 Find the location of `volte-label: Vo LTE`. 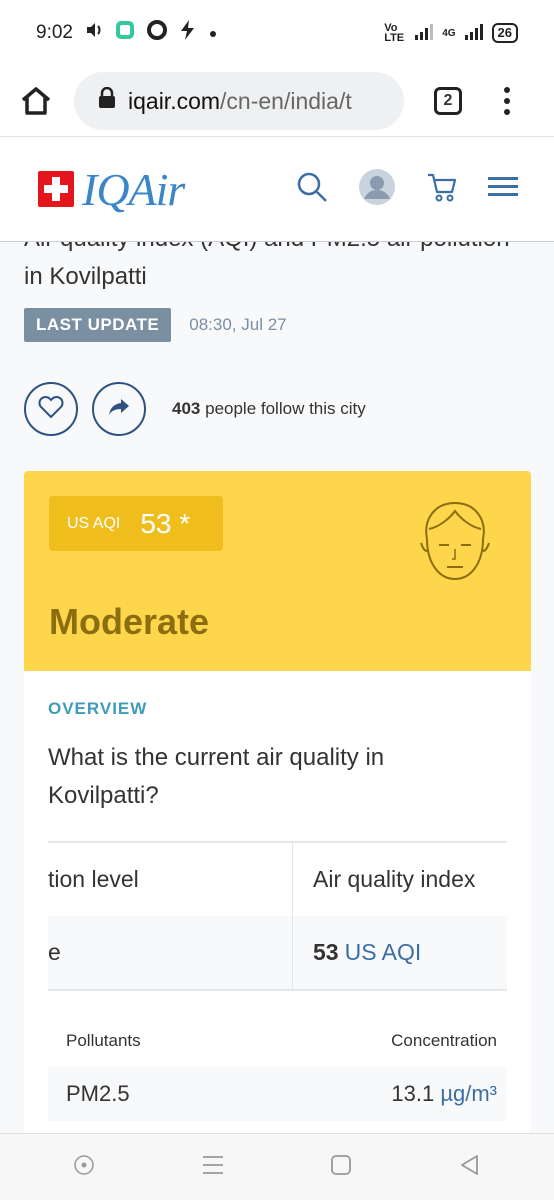

volte-label: Vo LTE is located at coordinates (394, 33).